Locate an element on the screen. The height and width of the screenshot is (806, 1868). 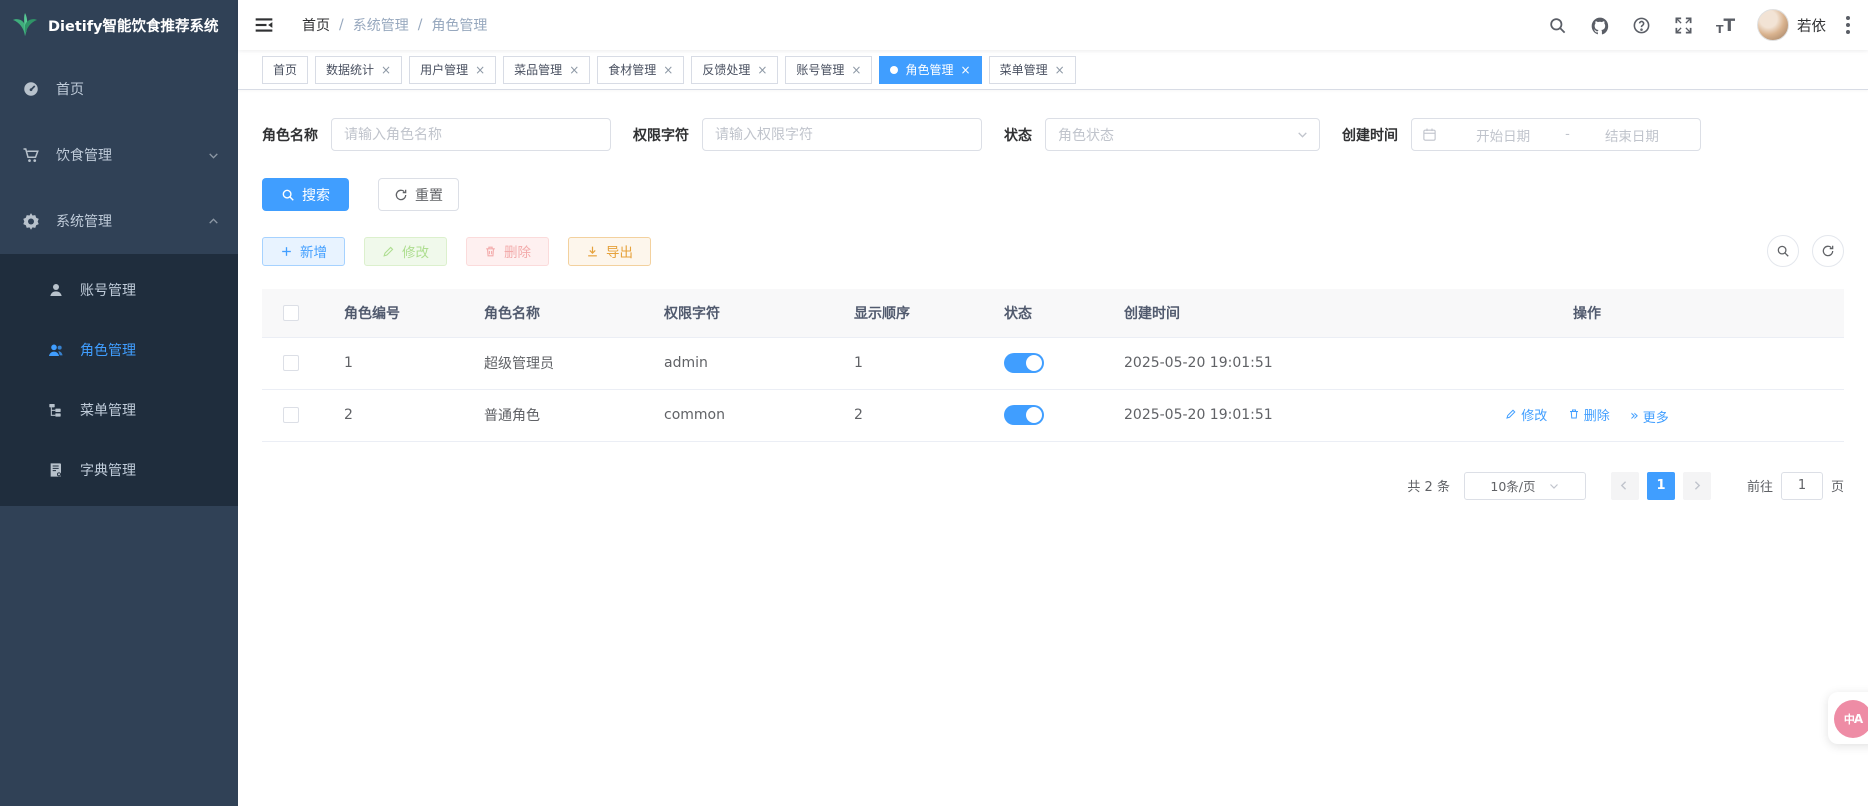
role-name-label: 角色名称 is located at coordinates (290, 135).